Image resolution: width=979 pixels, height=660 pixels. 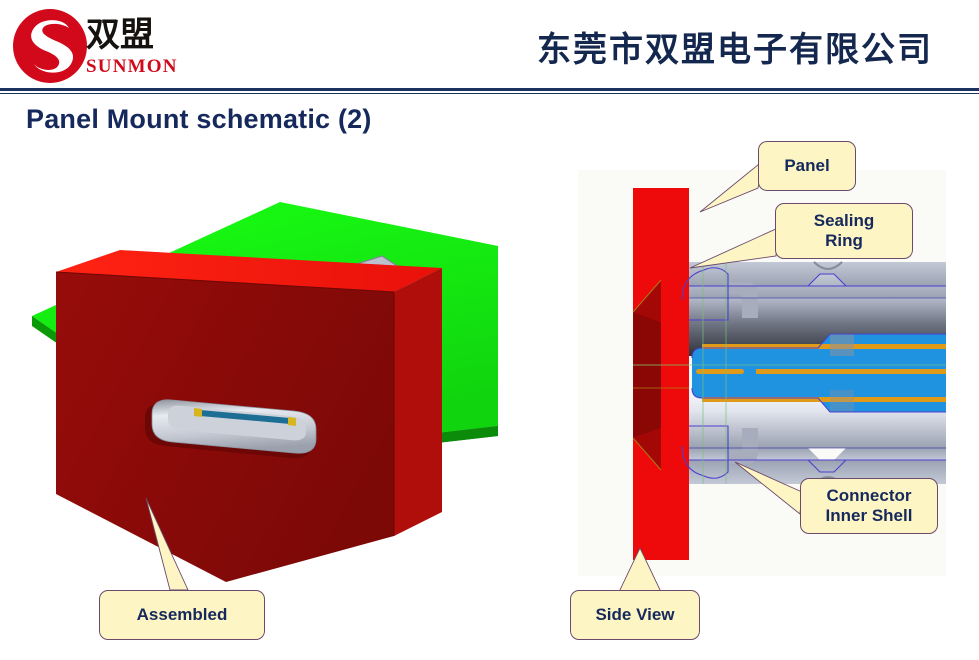 I want to click on callout-sealing-ring-label: Sealing Ring, so click(x=844, y=230).